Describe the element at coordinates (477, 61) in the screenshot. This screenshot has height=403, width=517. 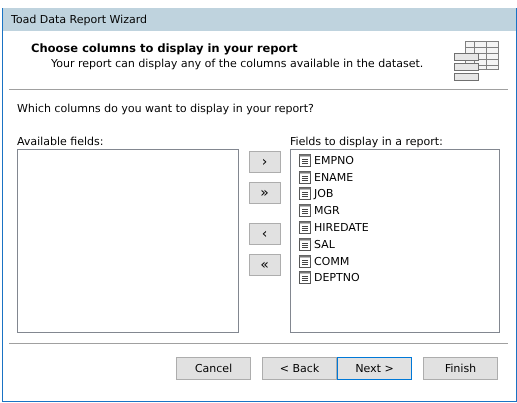
I see `table-icon` at that location.